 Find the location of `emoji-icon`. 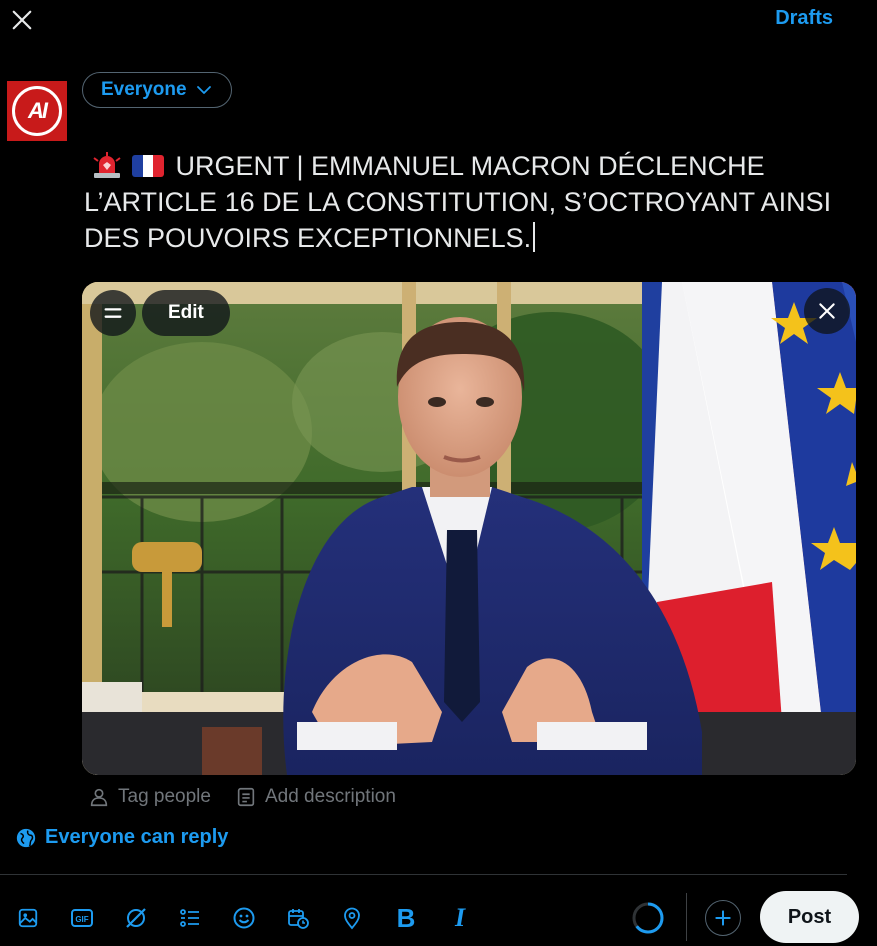

emoji-icon is located at coordinates (244, 918).